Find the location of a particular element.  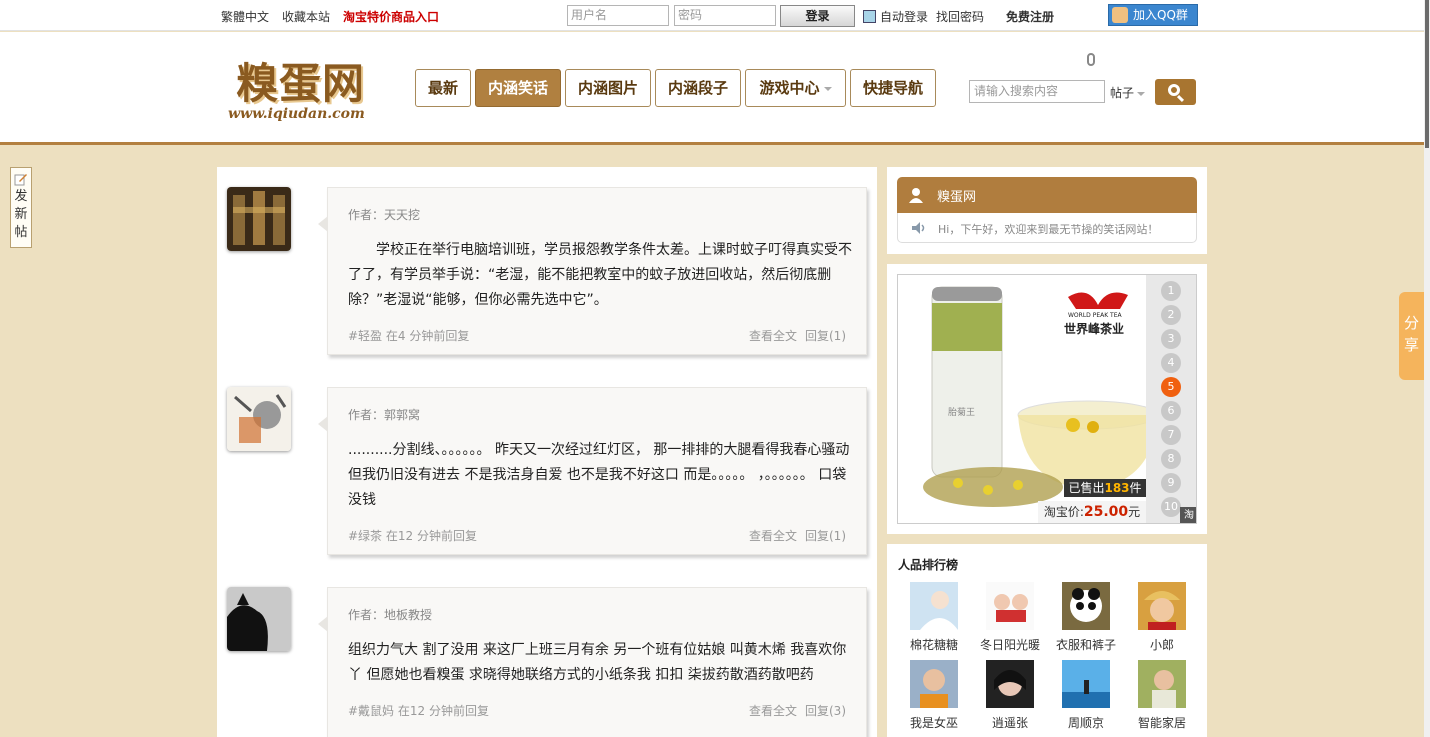

product-name: 胎菊王 is located at coordinates (961, 412).